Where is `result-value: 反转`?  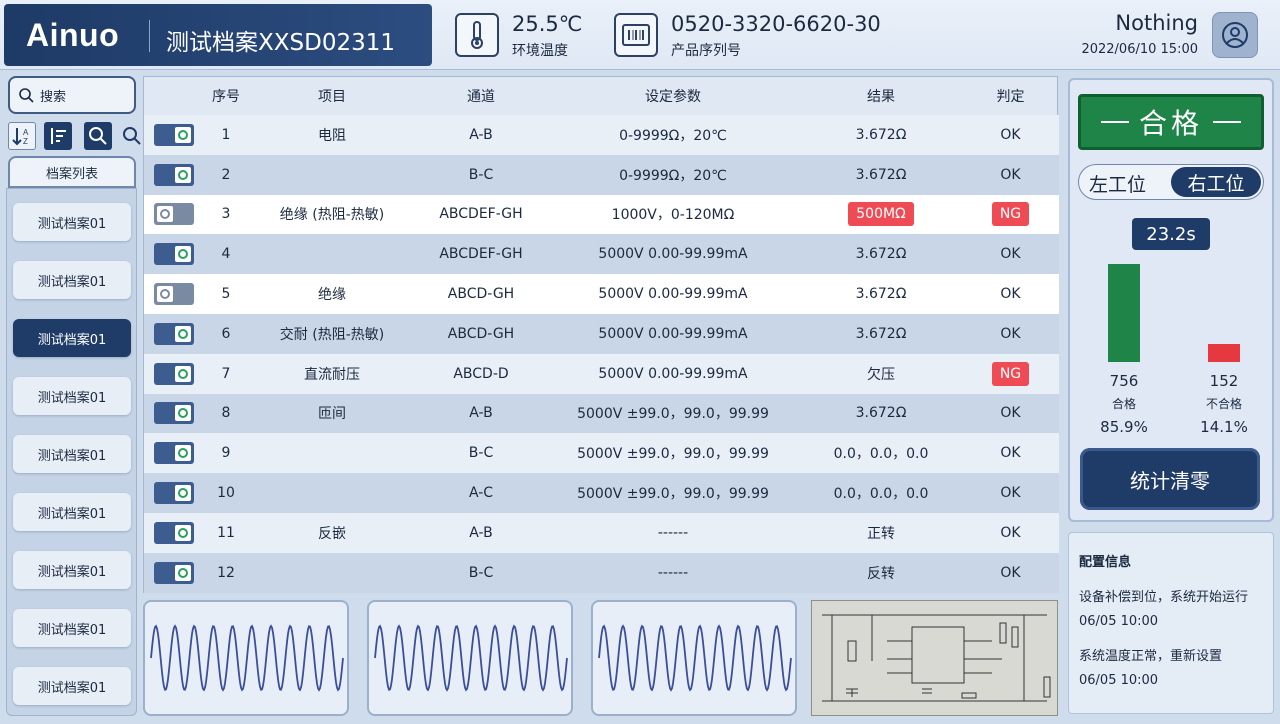
result-value: 反转 is located at coordinates (881, 573).